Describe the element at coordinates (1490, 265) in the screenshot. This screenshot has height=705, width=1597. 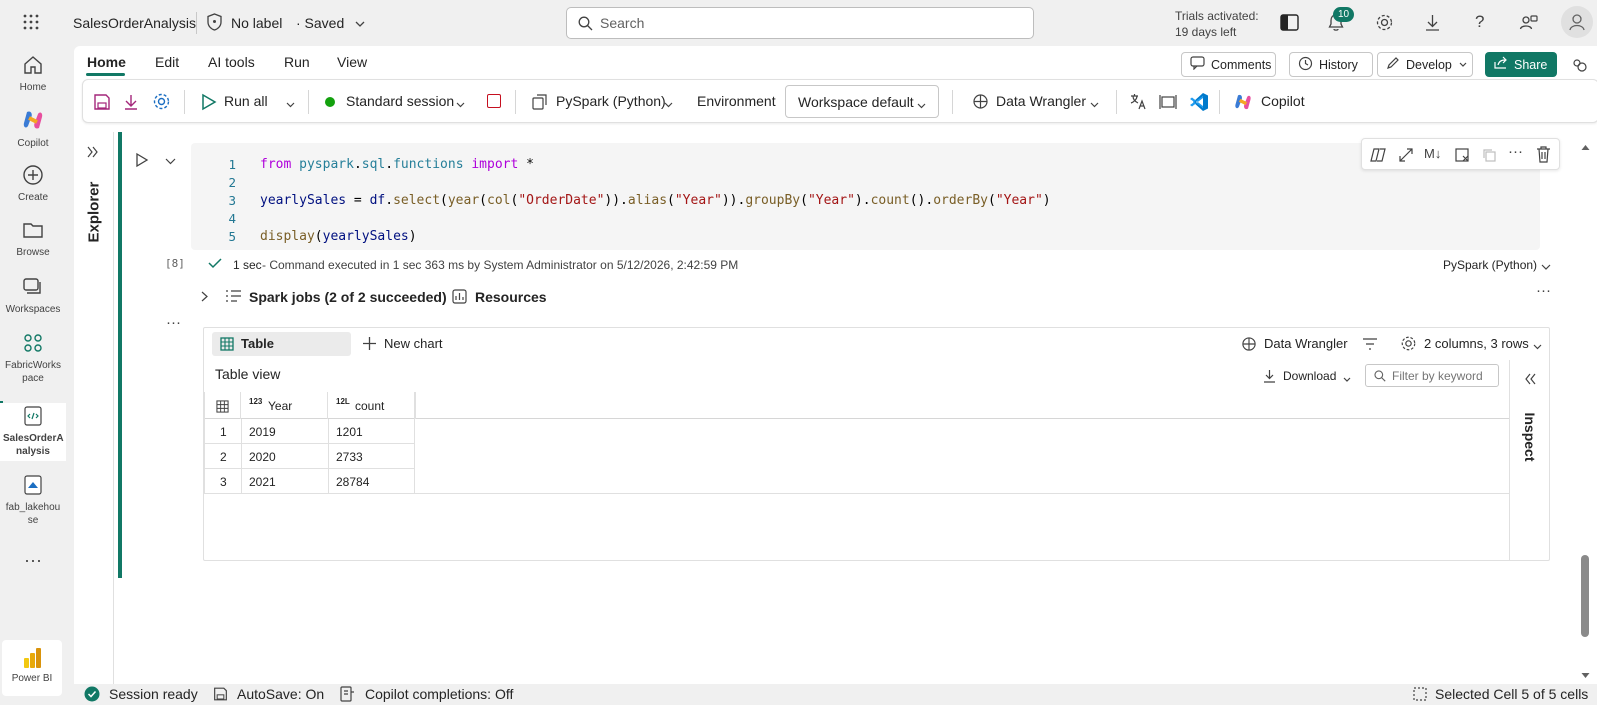
I see `cell-language: PySpark (Python)` at that location.